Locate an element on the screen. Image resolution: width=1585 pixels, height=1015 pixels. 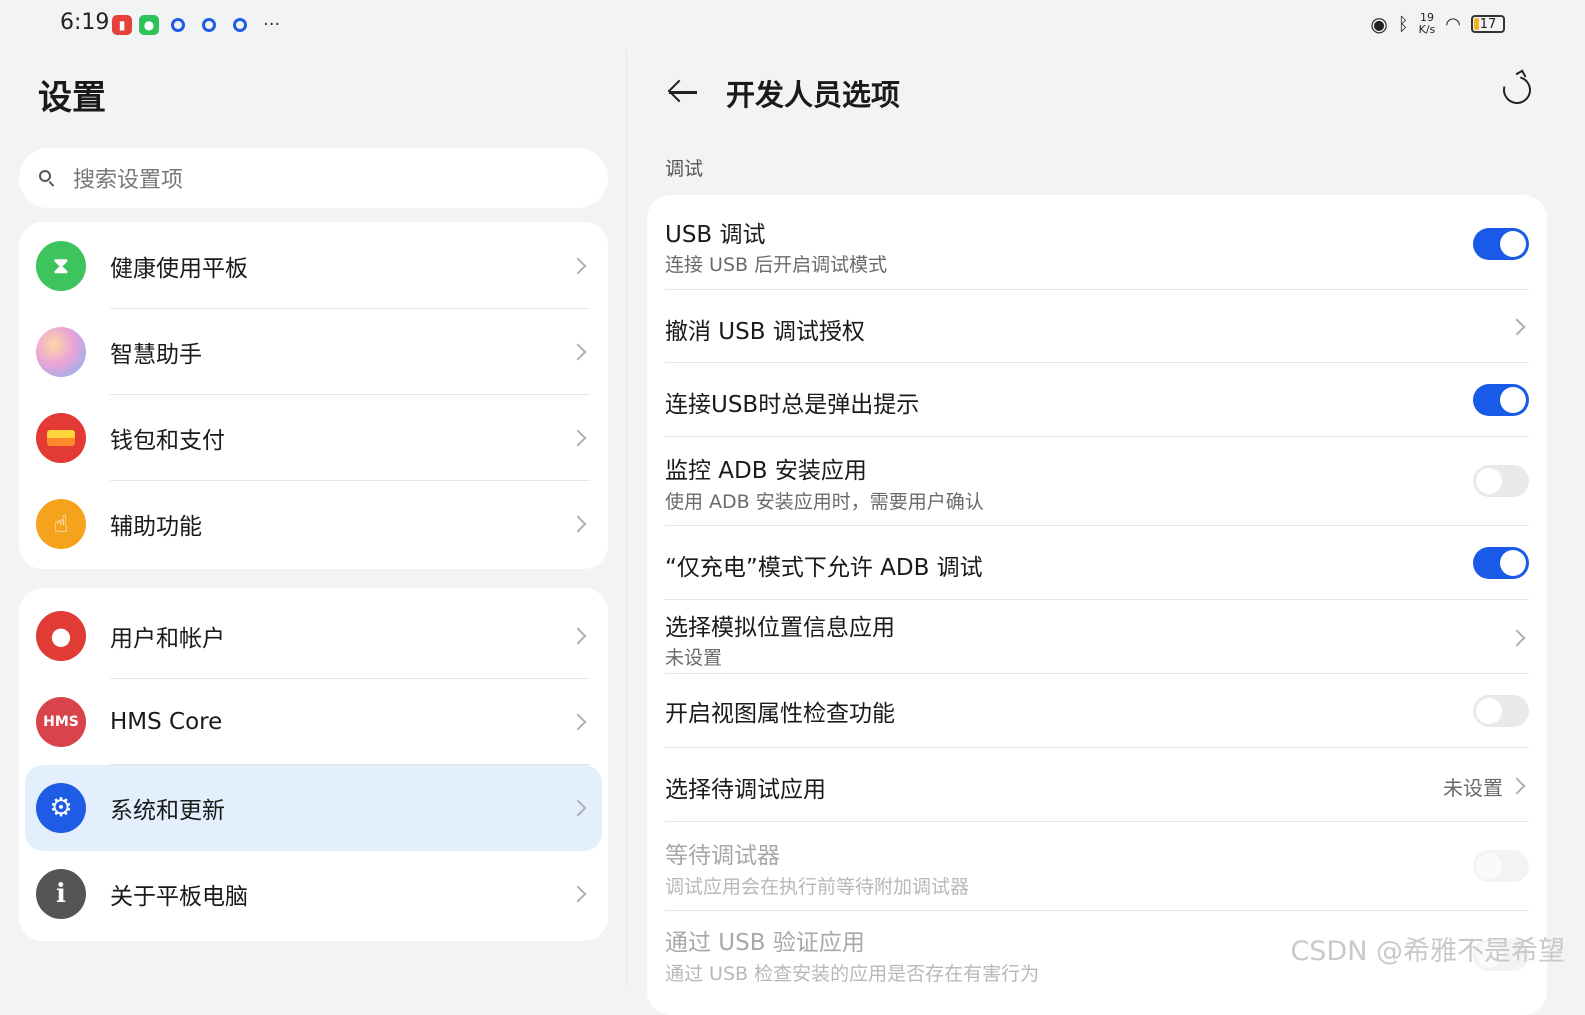
net-speed: 19 K/s is located at coordinates (1427, 23).